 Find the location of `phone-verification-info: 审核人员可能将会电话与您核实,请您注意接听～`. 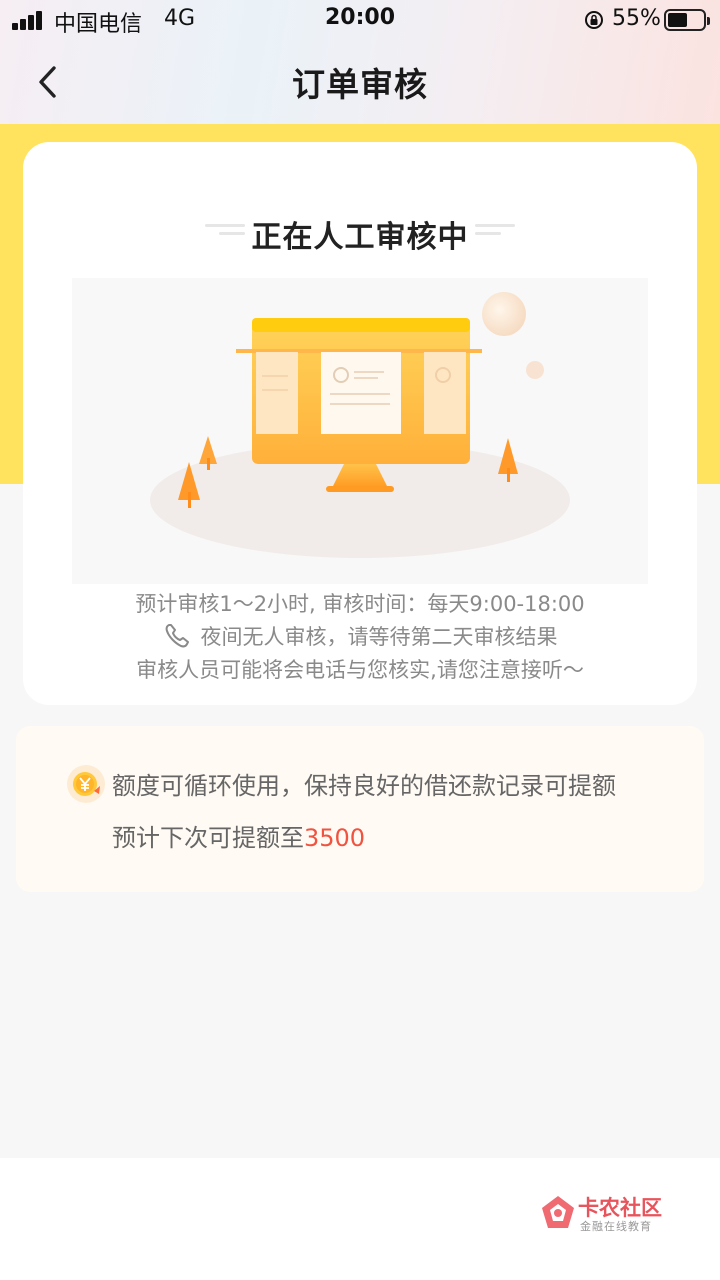

phone-verification-info: 审核人员可能将会电话与您核实,请您注意接听～ is located at coordinates (360, 670).